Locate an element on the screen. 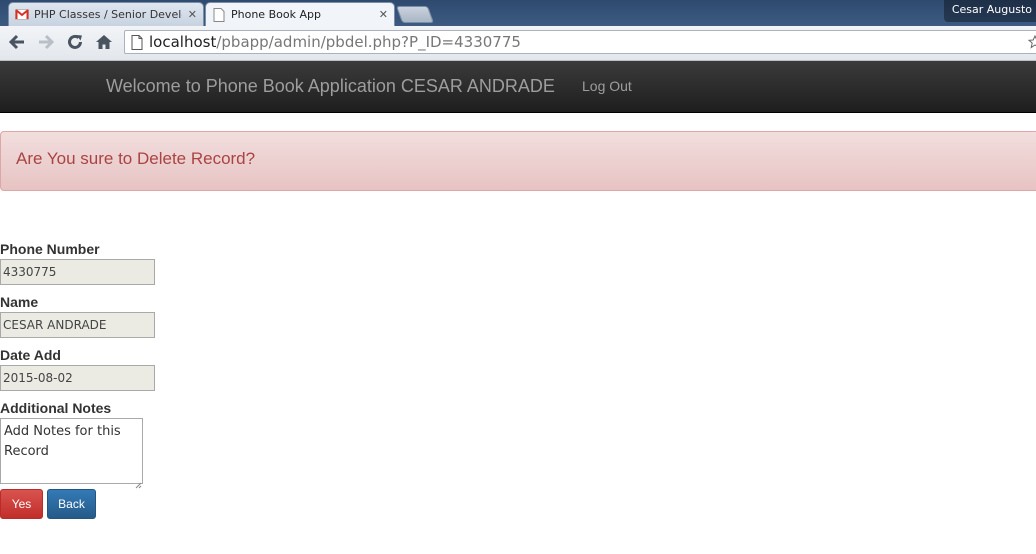 The width and height of the screenshot is (1036, 554). url-host: localhost is located at coordinates (183, 42).